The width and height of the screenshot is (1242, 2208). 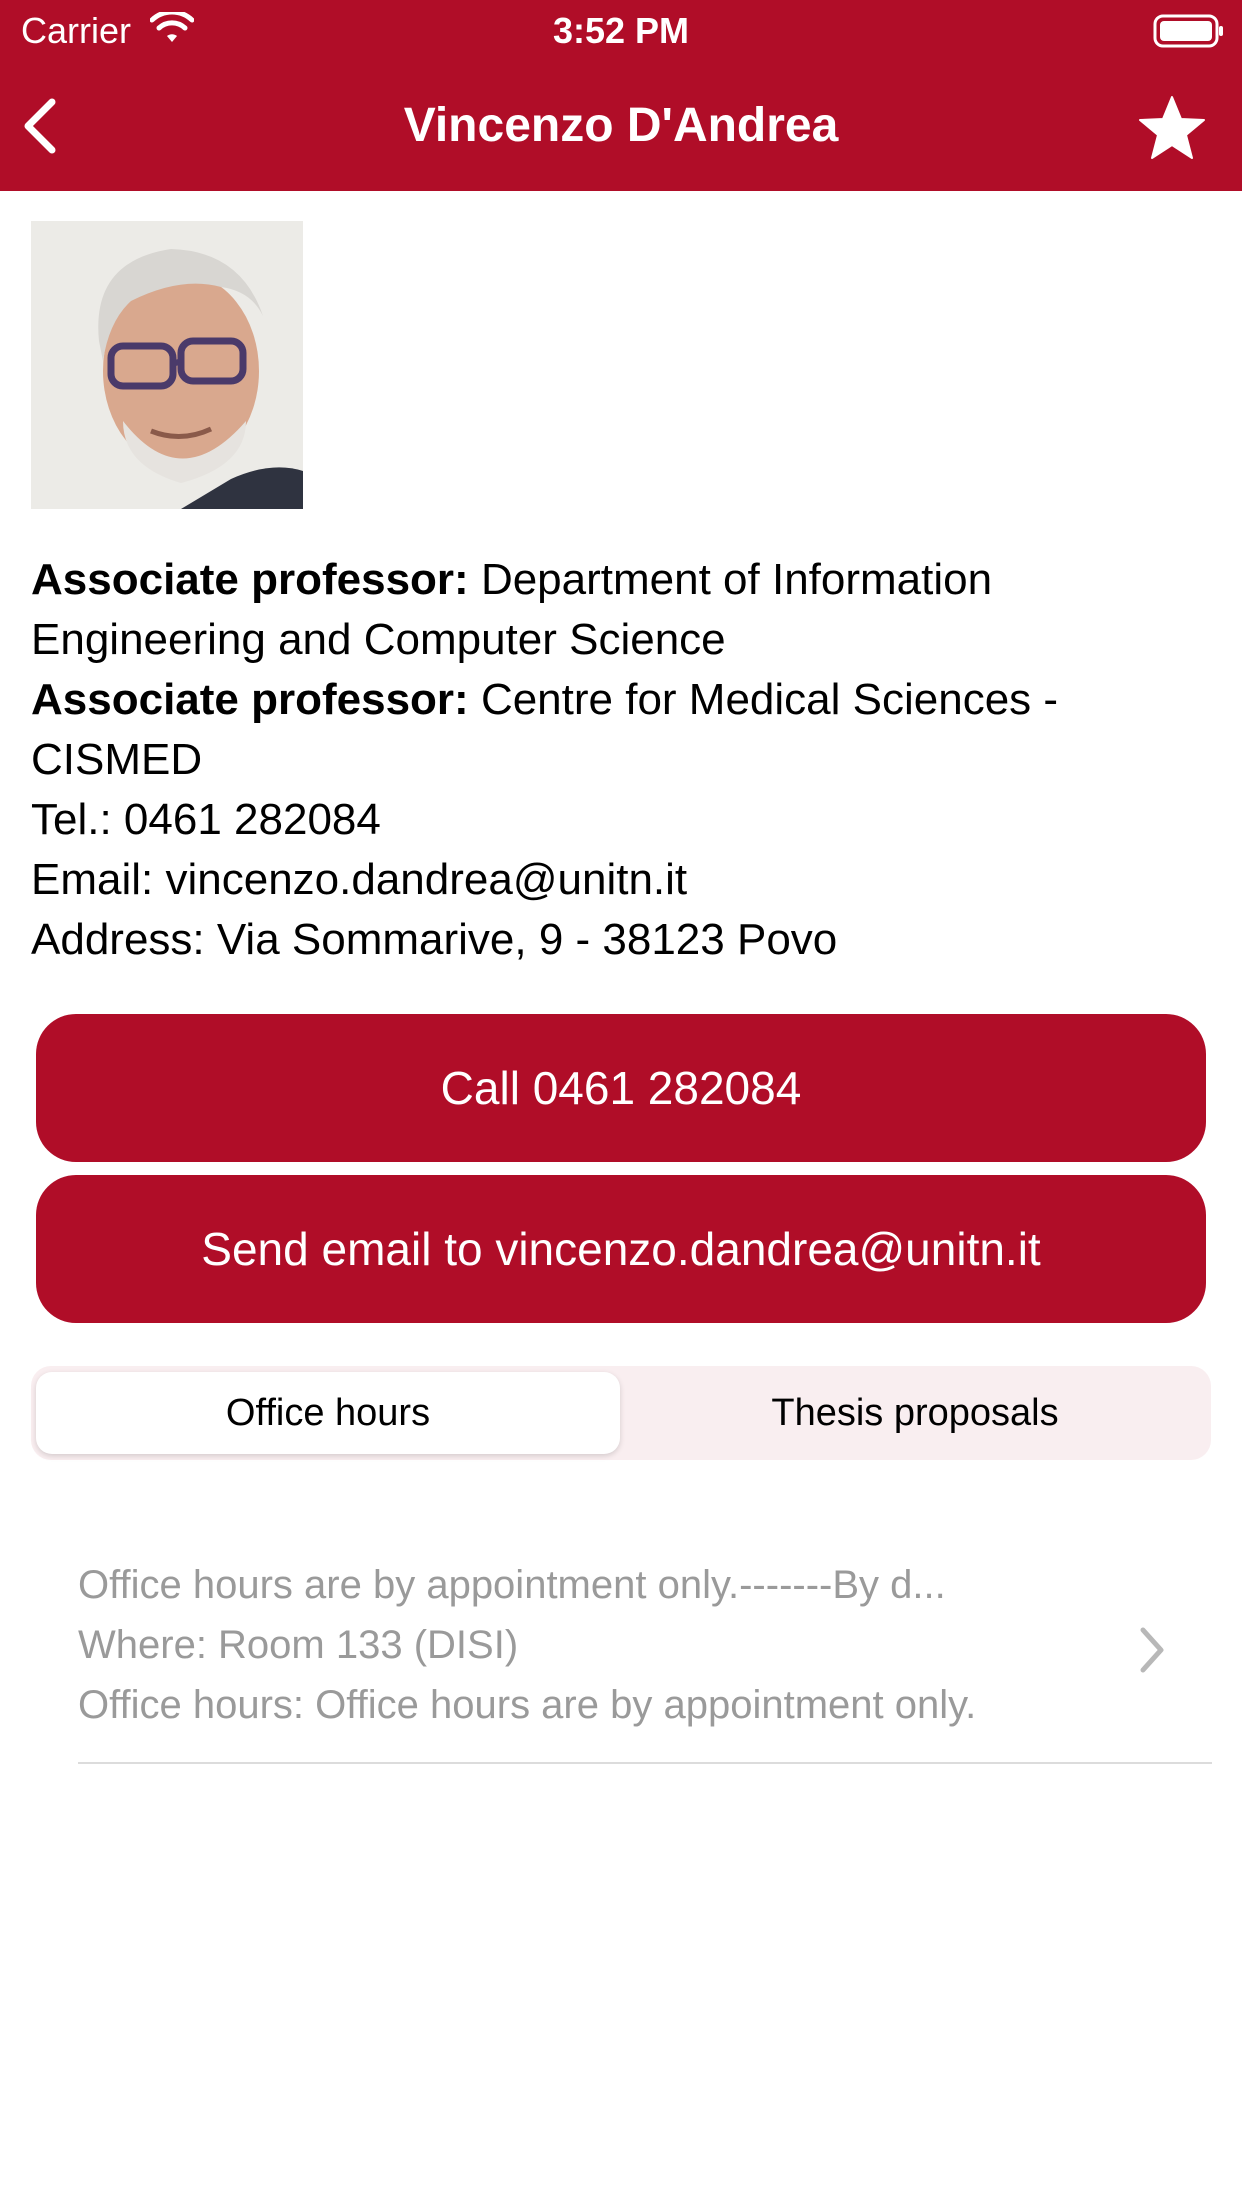 I want to click on email-text: Email: vincenzo.dandrea@unitn.it, so click(x=359, y=879).